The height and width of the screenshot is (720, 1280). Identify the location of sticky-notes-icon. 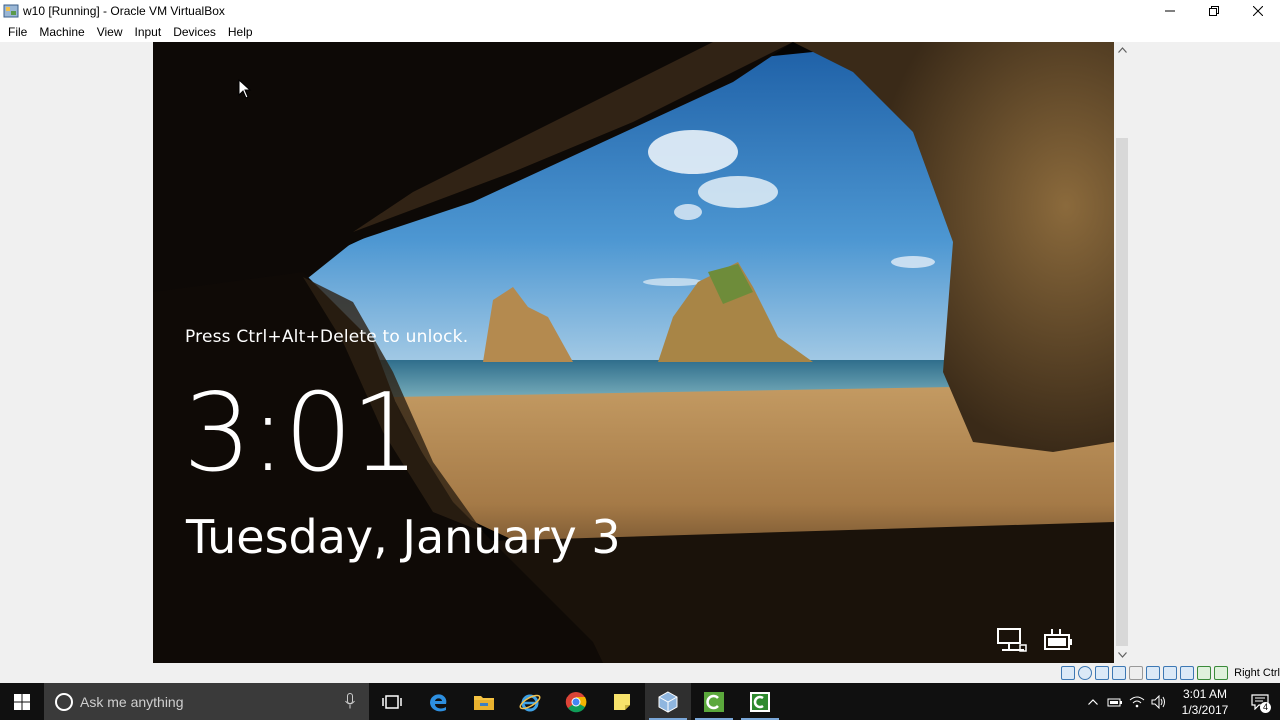
(622, 701).